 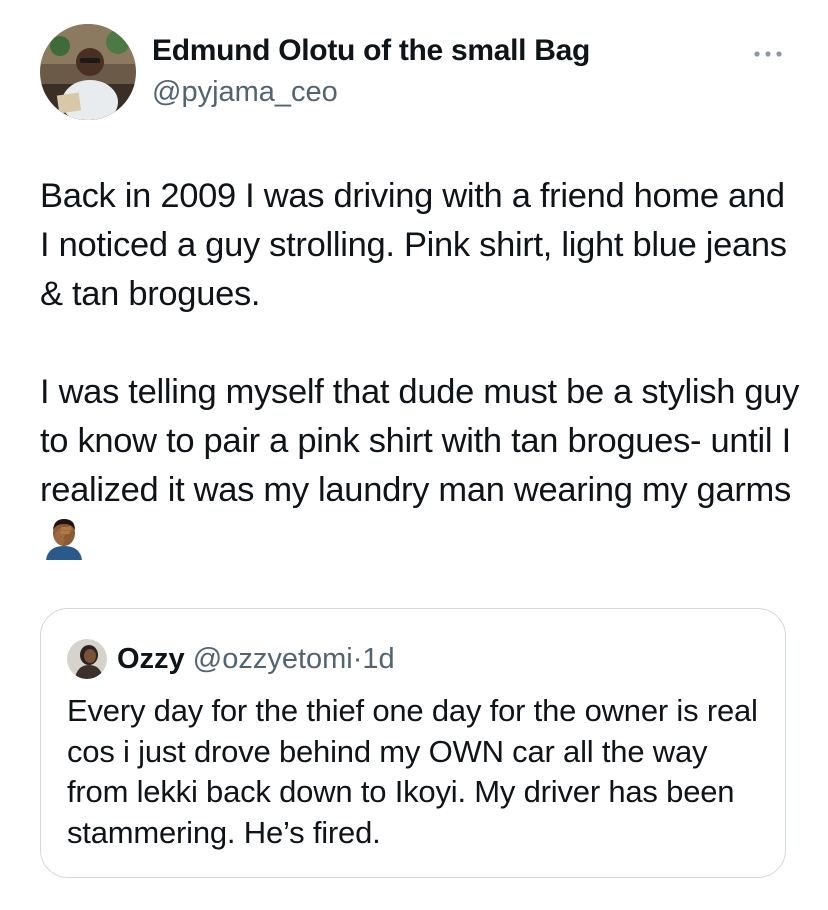 I want to click on author-avatar, so click(x=88, y=72).